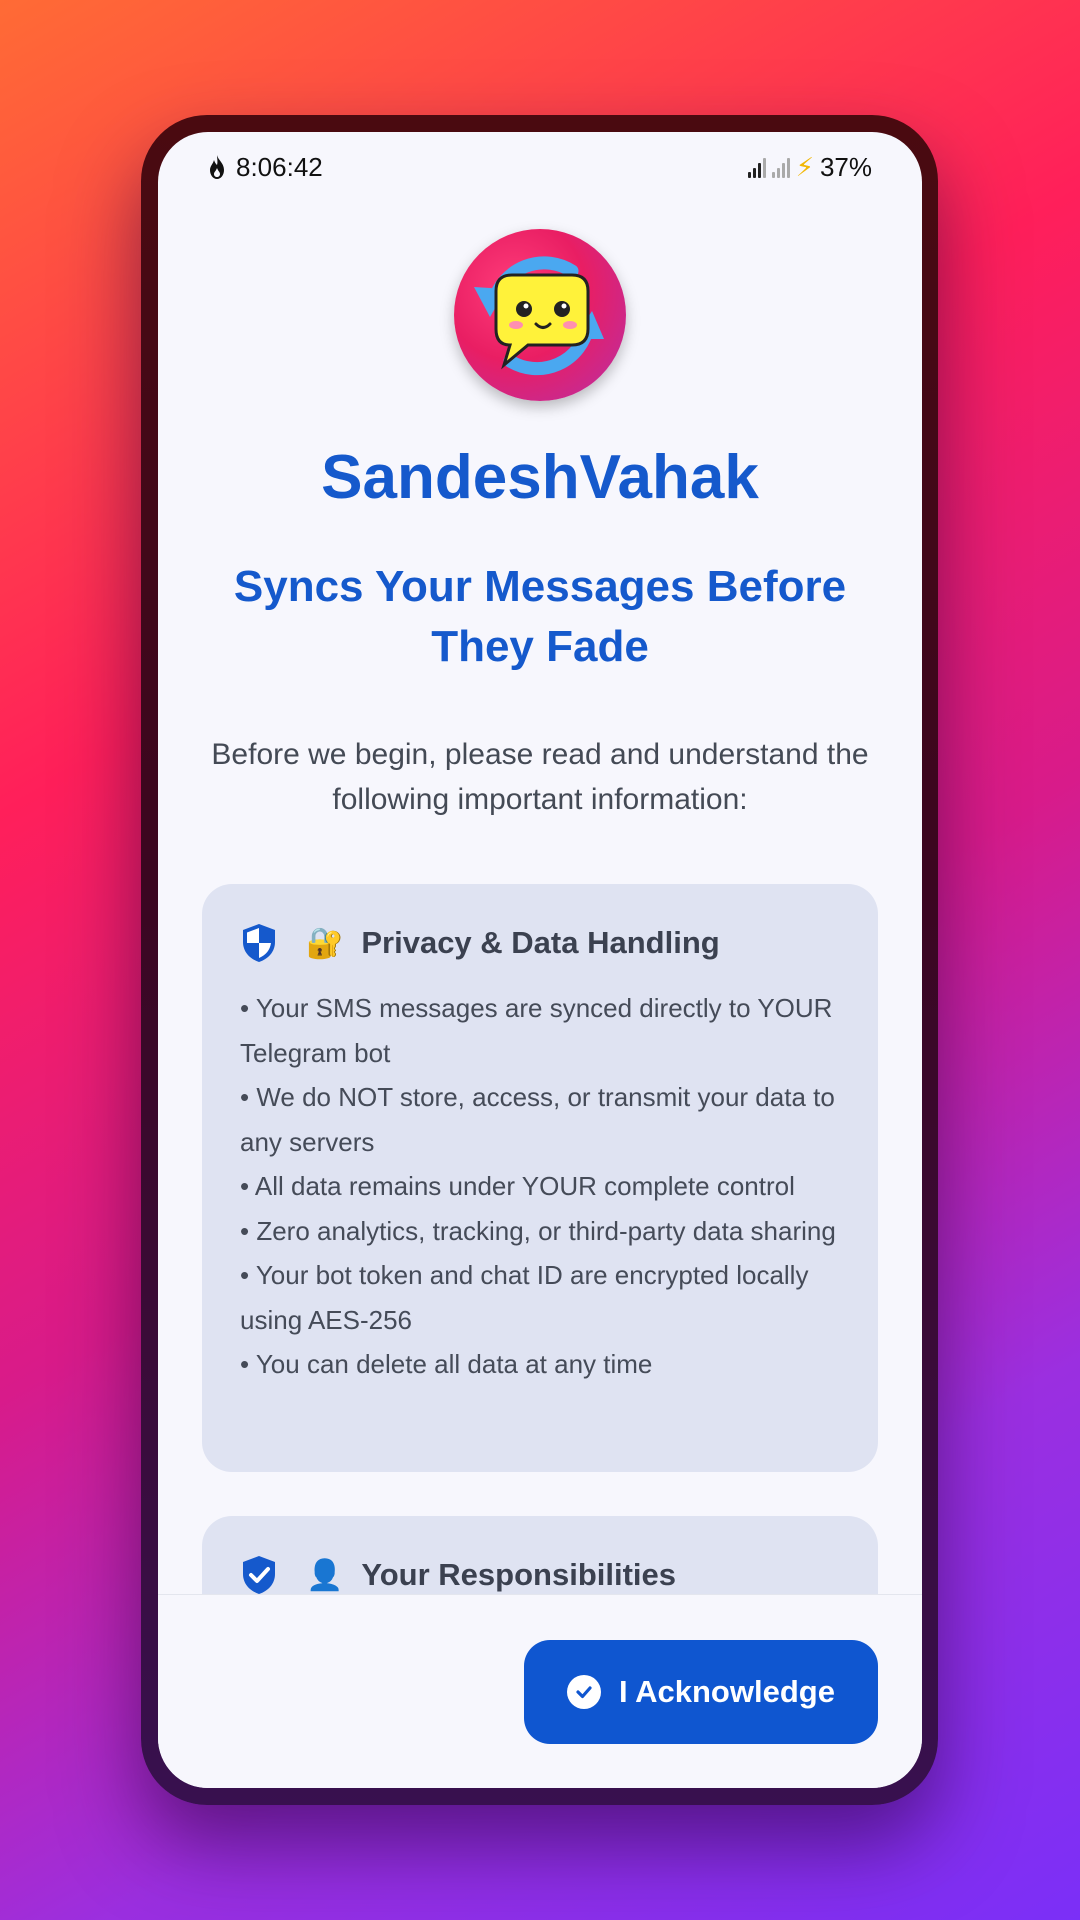  What do you see at coordinates (756, 167) in the screenshot?
I see `signal-strength-icon` at bounding box center [756, 167].